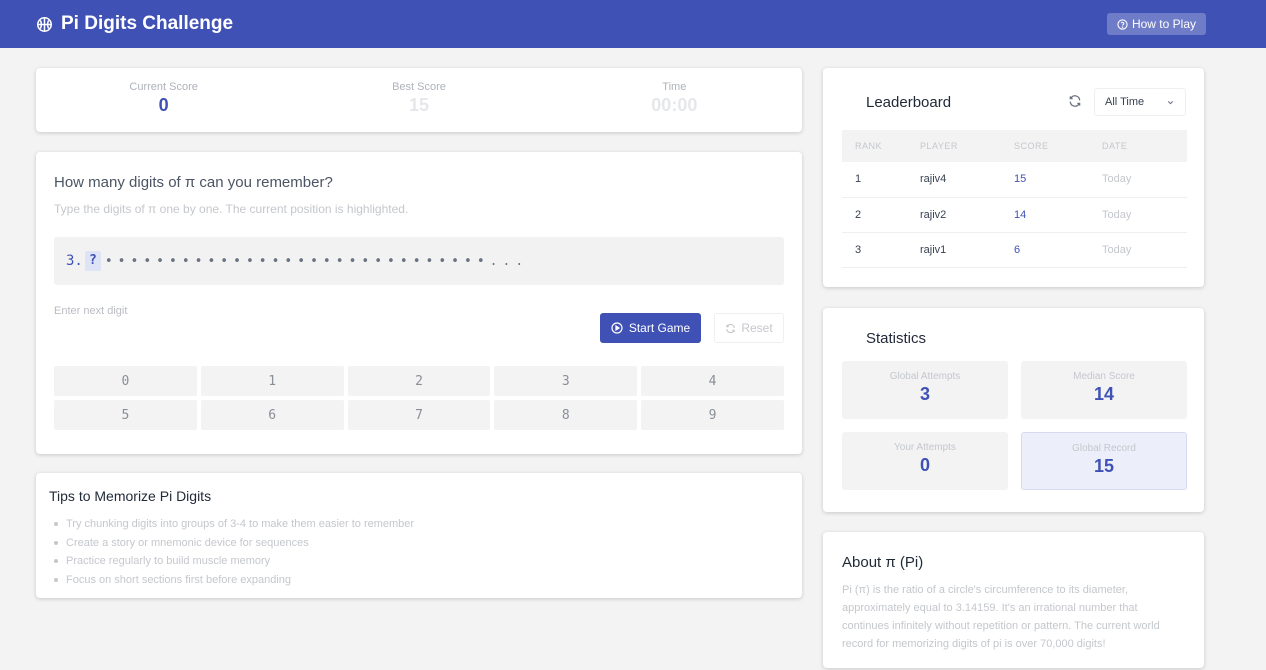 The image size is (1266, 670). I want to click on current-score: Current Score 0, so click(163, 100).